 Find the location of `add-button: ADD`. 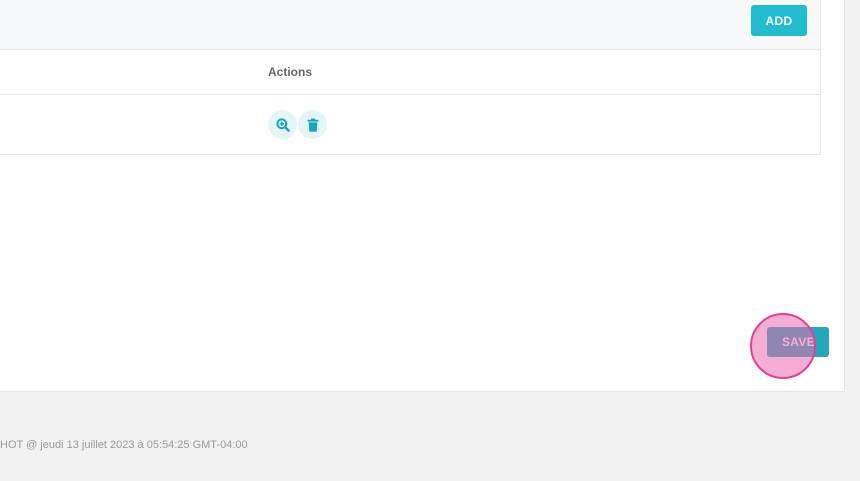

add-button: ADD is located at coordinates (779, 20).